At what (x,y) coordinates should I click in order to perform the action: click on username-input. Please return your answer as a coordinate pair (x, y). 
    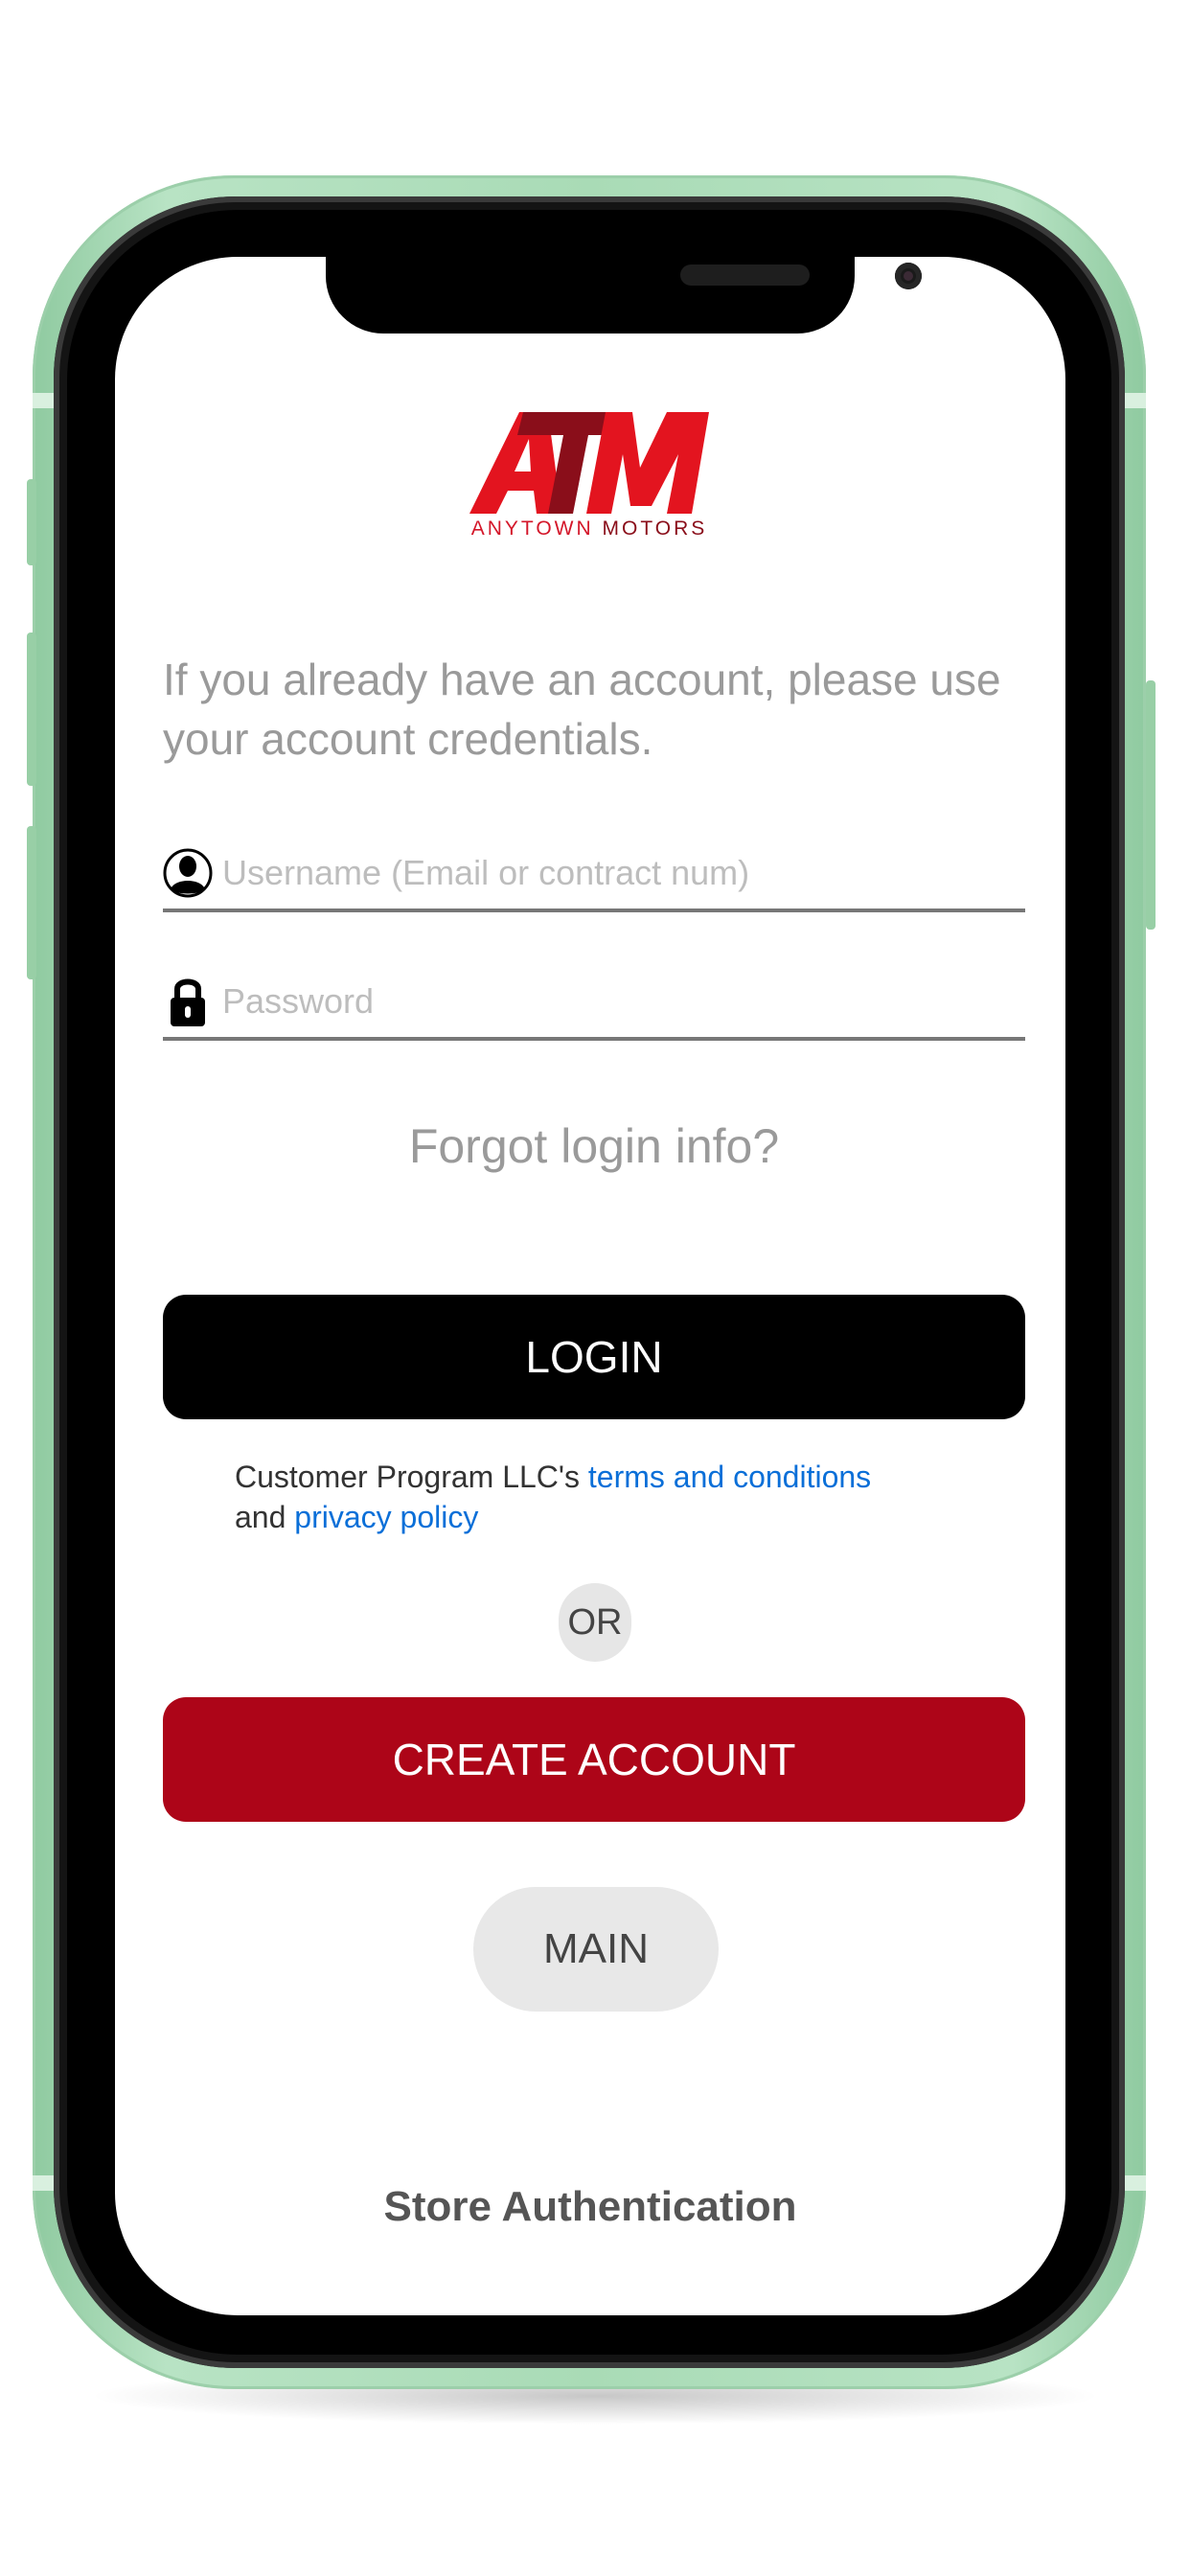
    Looking at the image, I should click on (615, 873).